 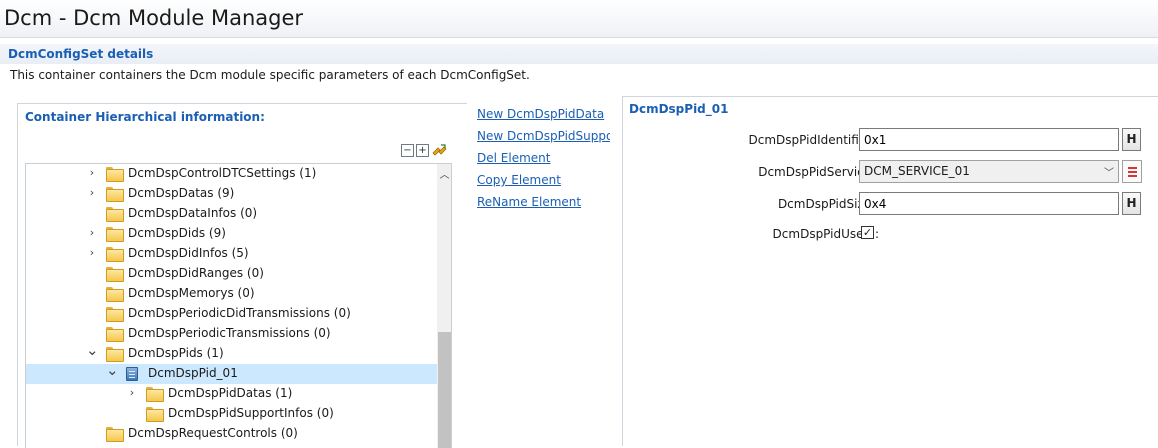 What do you see at coordinates (407, 150) in the screenshot?
I see `collapse-all-icon: −` at bounding box center [407, 150].